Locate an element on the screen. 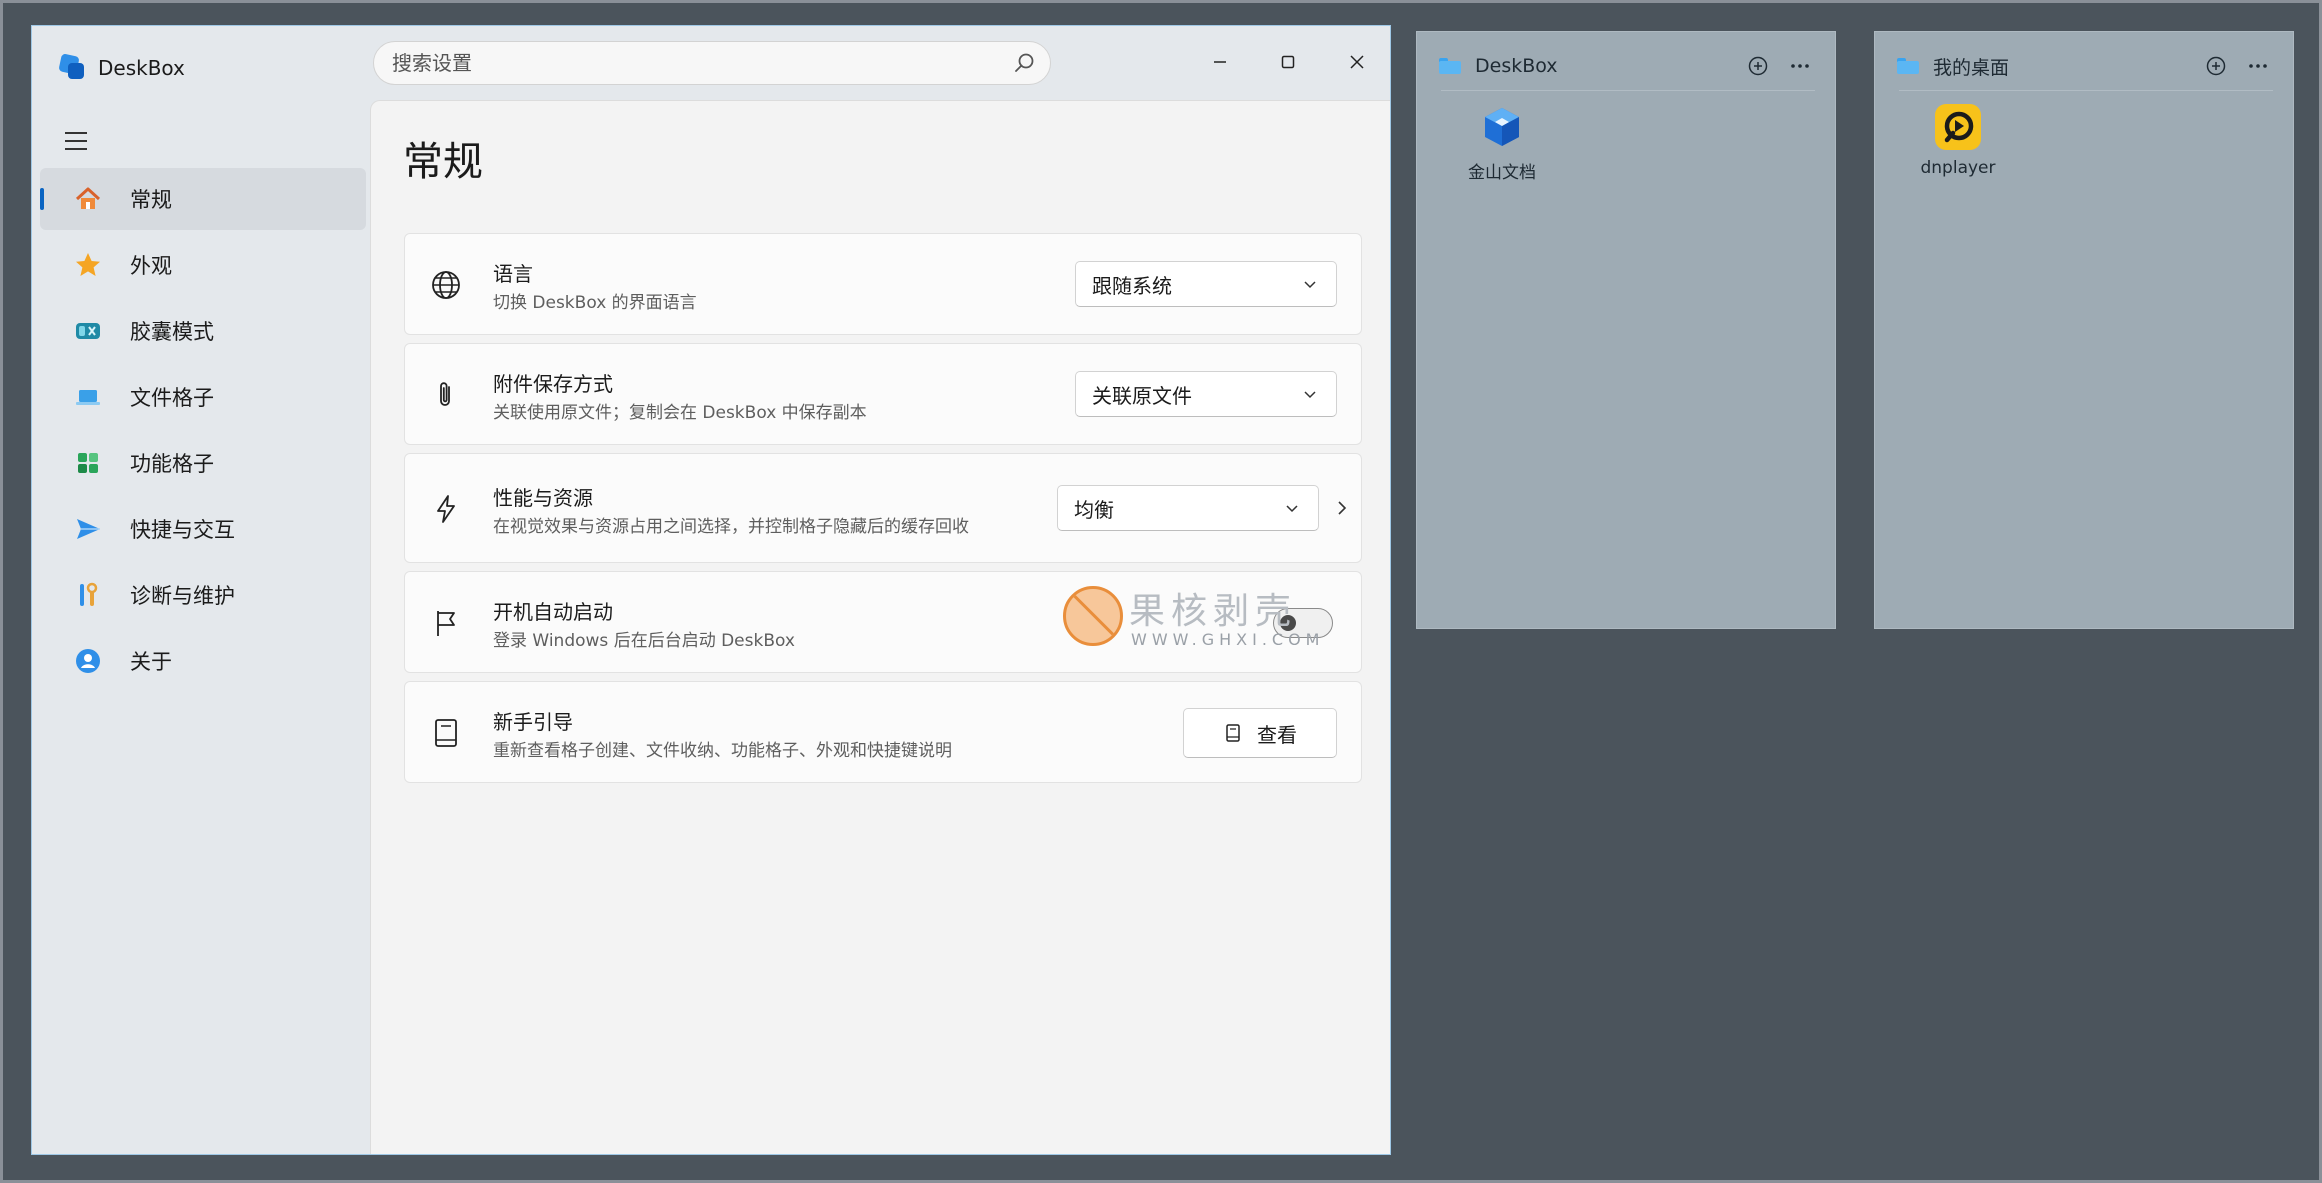  sidebar-item-label: 文件格子 is located at coordinates (172, 398).